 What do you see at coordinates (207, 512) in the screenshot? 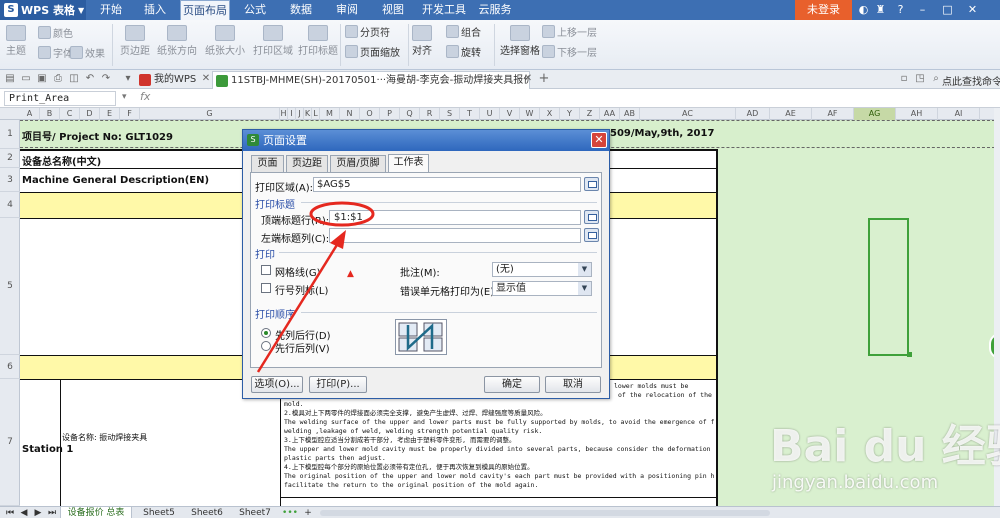
I see `sheet-tab-sheet6: Sheet6` at bounding box center [207, 512].